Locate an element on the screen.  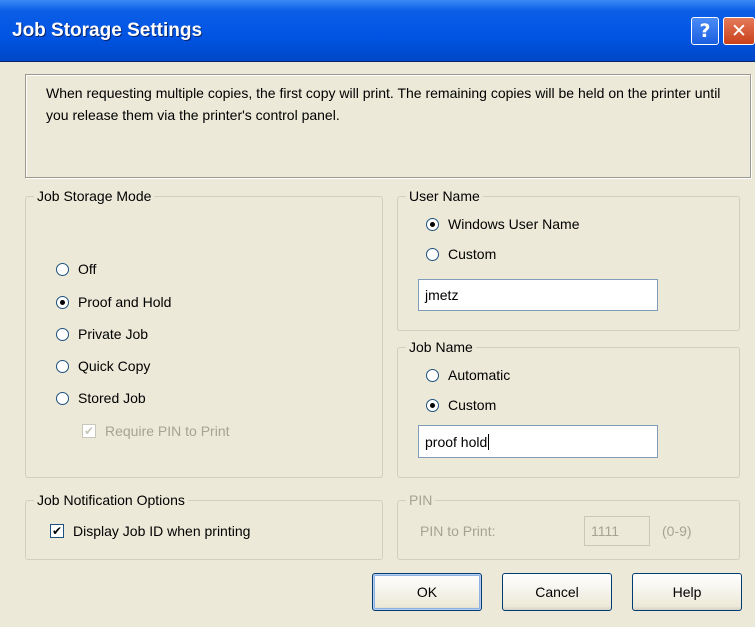
radio-off is located at coordinates (62, 269).